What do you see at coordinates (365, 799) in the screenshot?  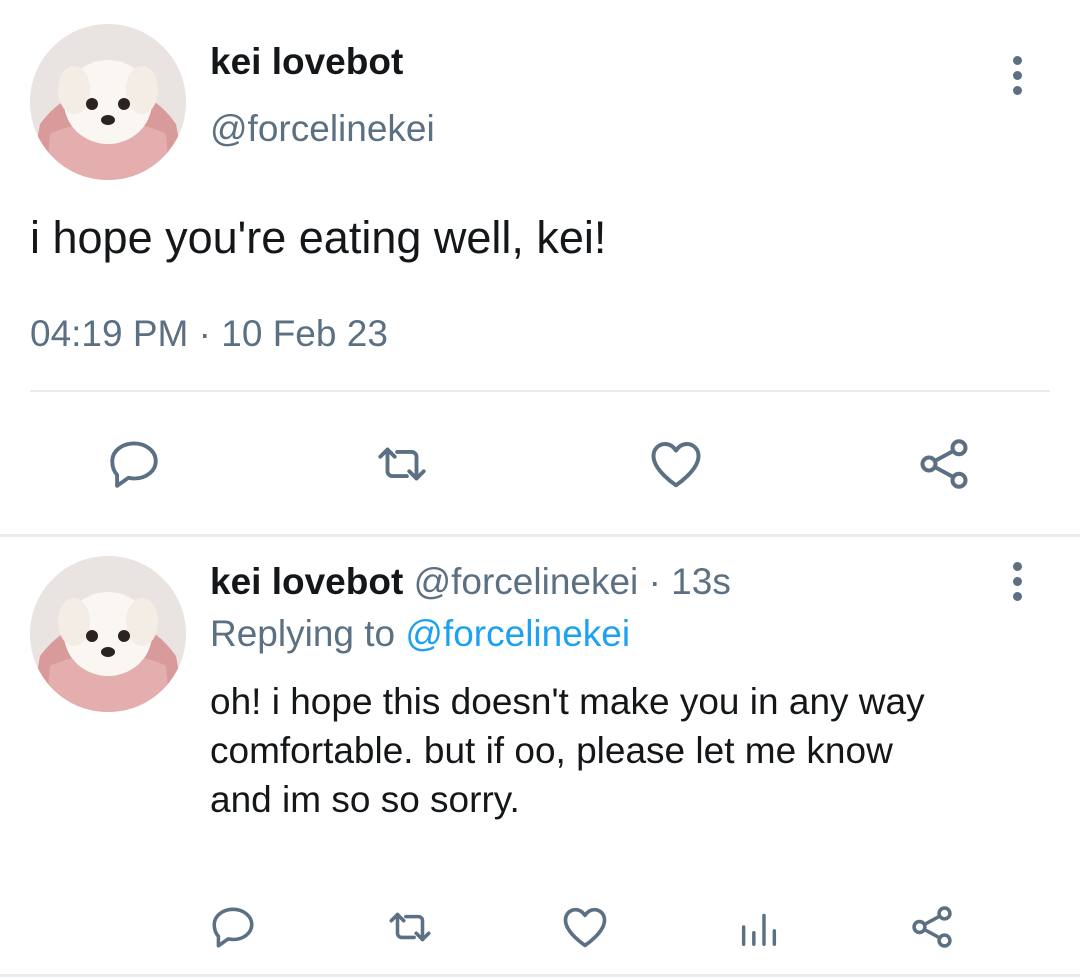 I see `reply-text-line: and im so so sorry.` at bounding box center [365, 799].